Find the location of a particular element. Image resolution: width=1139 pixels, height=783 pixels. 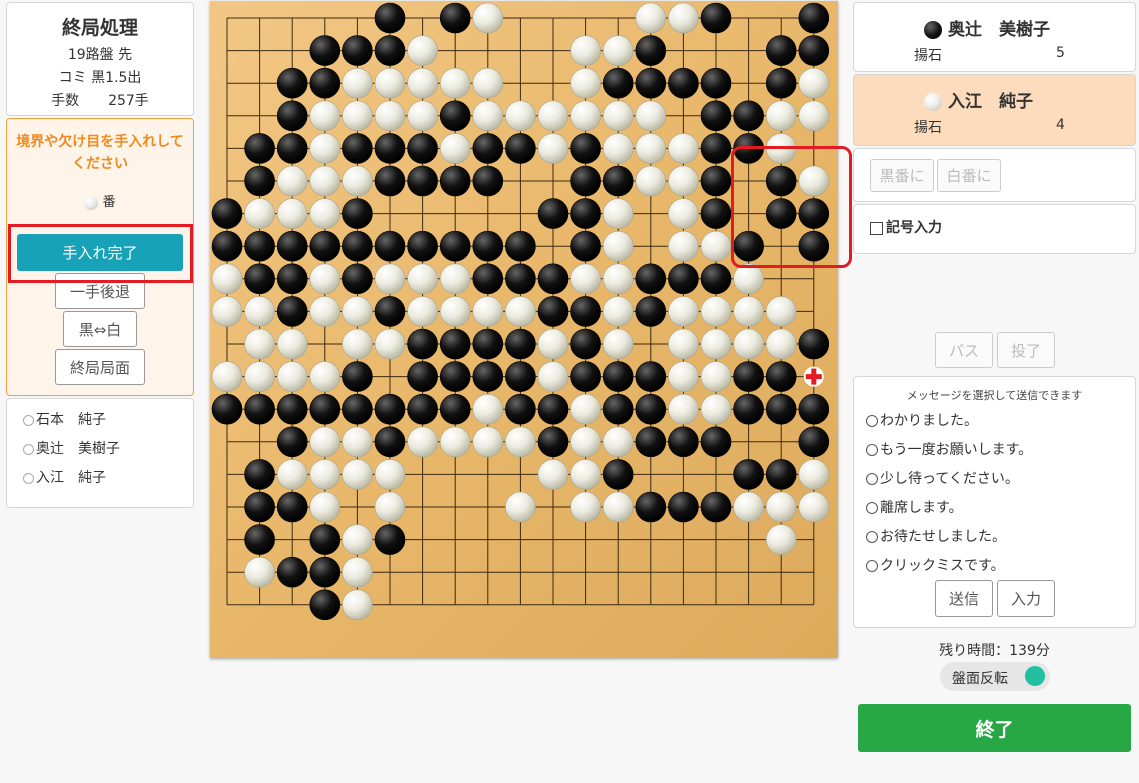

input-button: 入力 is located at coordinates (1026, 598).